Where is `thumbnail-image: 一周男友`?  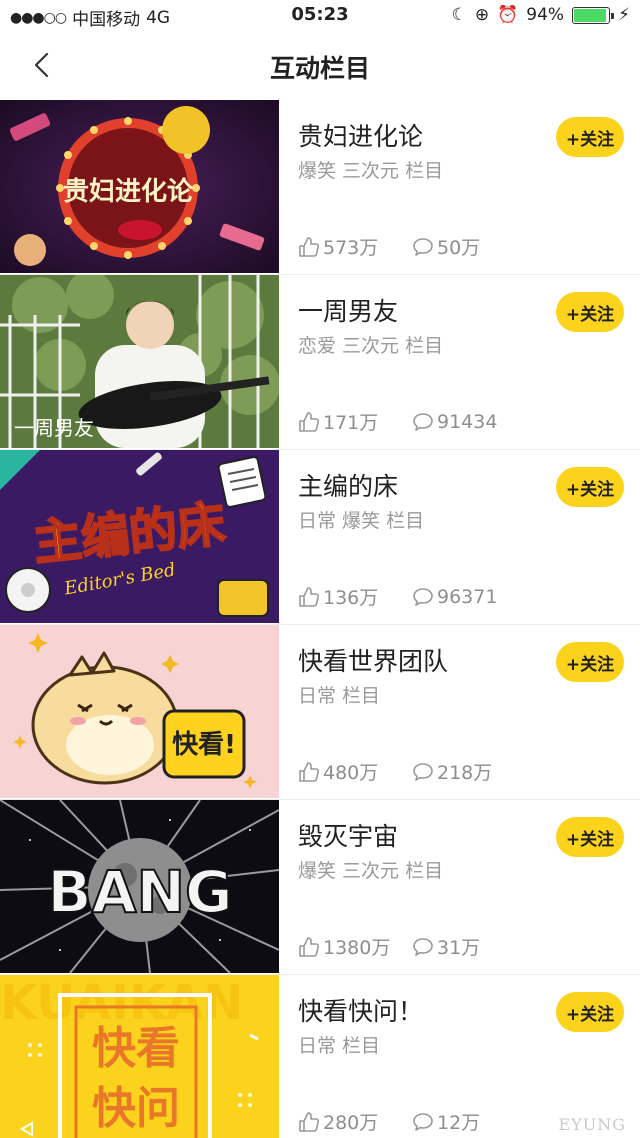
thumbnail-image: 一周男友 is located at coordinates (139, 361).